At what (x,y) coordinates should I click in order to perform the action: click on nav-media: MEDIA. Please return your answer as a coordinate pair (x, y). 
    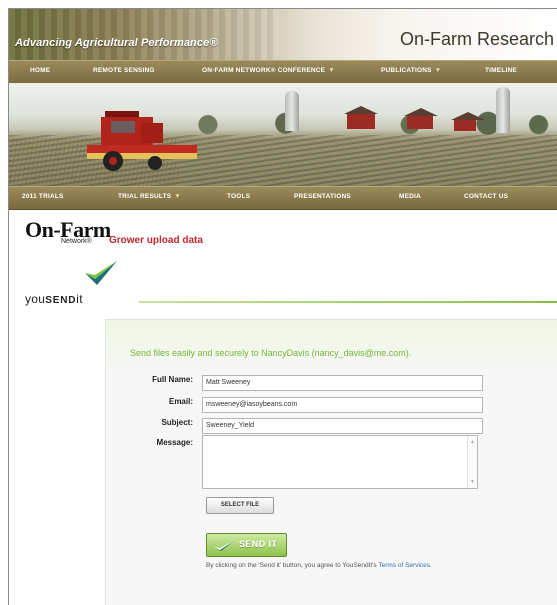
    Looking at the image, I should click on (410, 196).